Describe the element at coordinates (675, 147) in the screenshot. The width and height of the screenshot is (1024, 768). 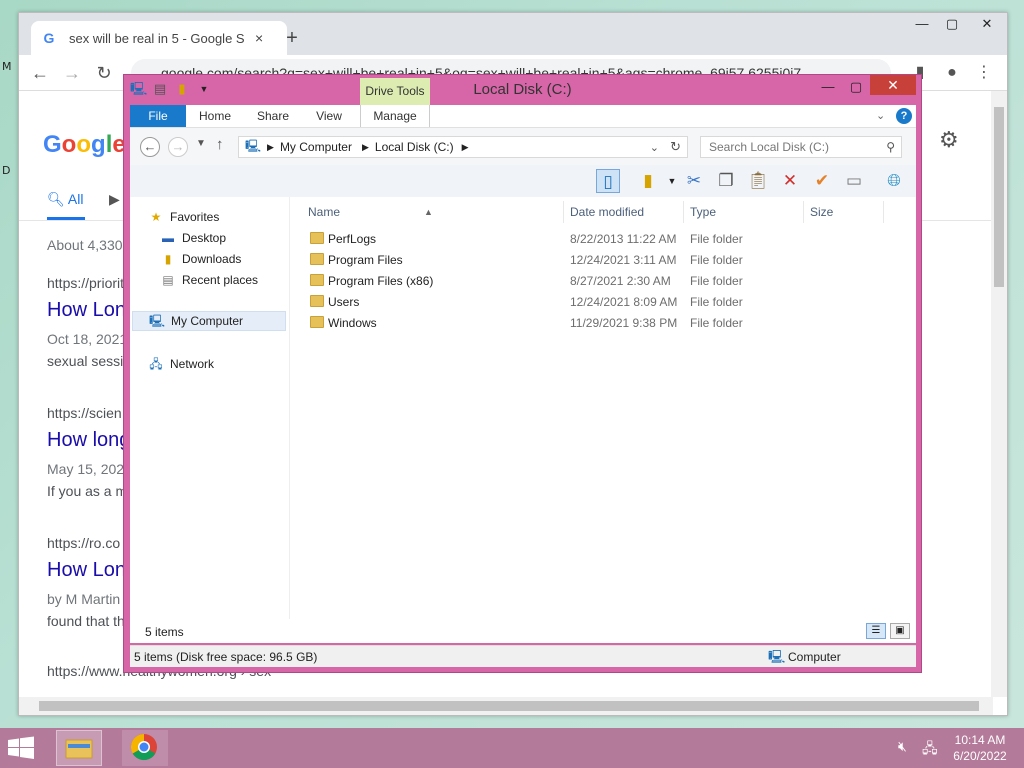
I see `refresh-icon: ↻` at that location.